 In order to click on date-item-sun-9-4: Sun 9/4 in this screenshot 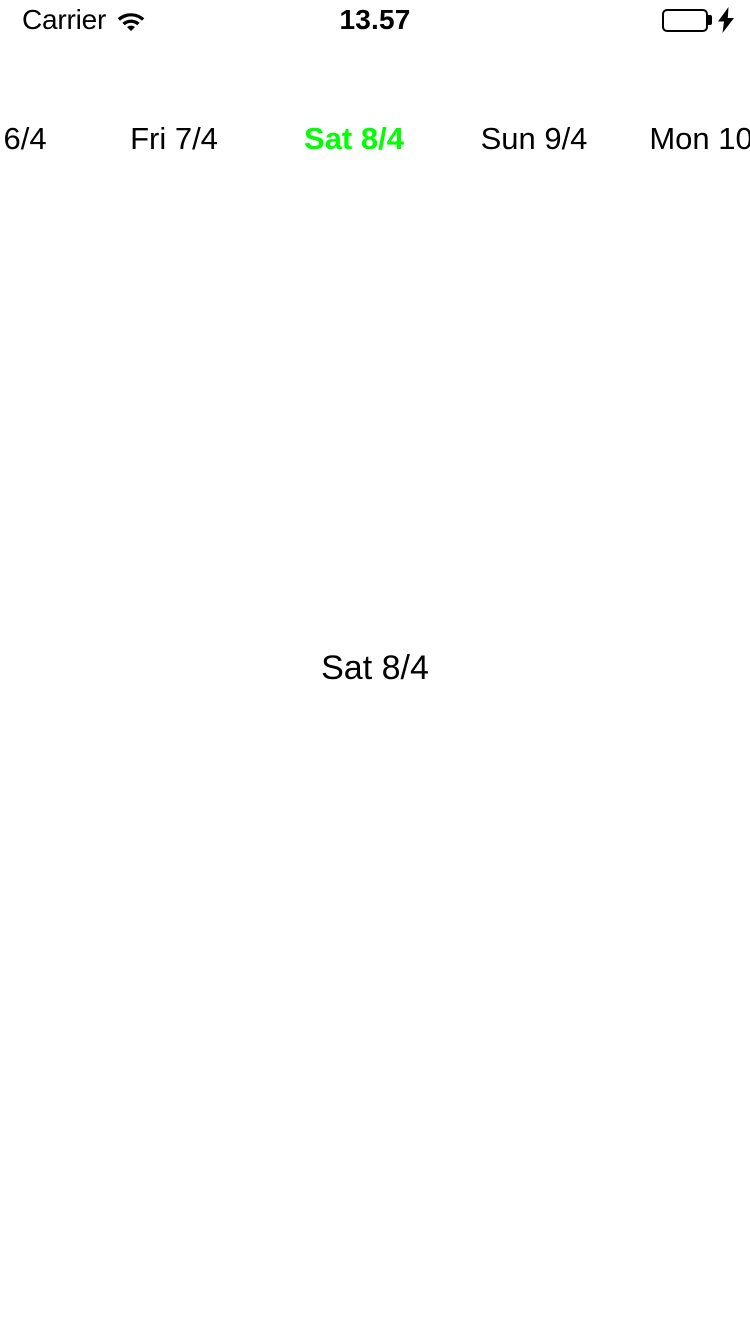, I will do `click(534, 139)`.